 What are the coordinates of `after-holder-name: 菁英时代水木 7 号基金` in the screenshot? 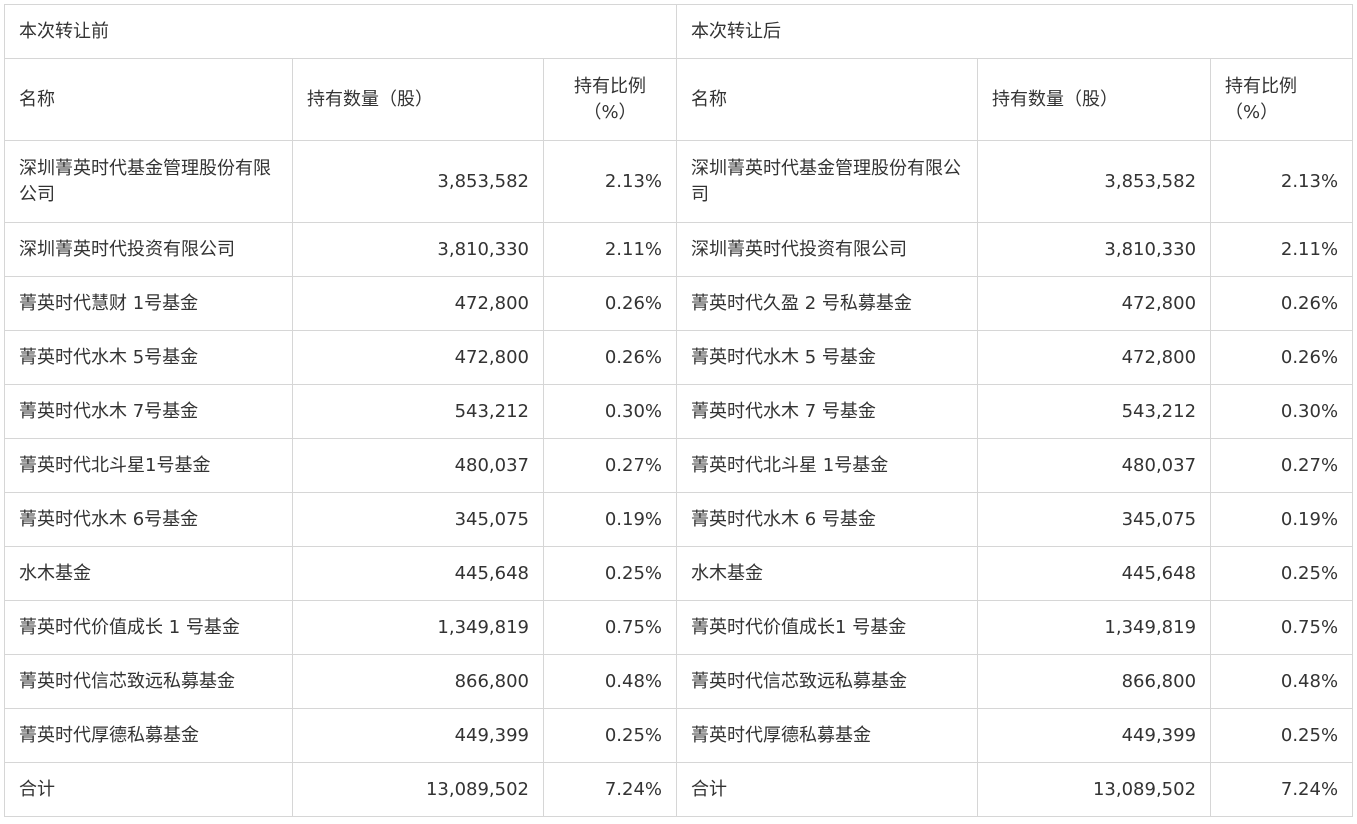 It's located at (827, 411).